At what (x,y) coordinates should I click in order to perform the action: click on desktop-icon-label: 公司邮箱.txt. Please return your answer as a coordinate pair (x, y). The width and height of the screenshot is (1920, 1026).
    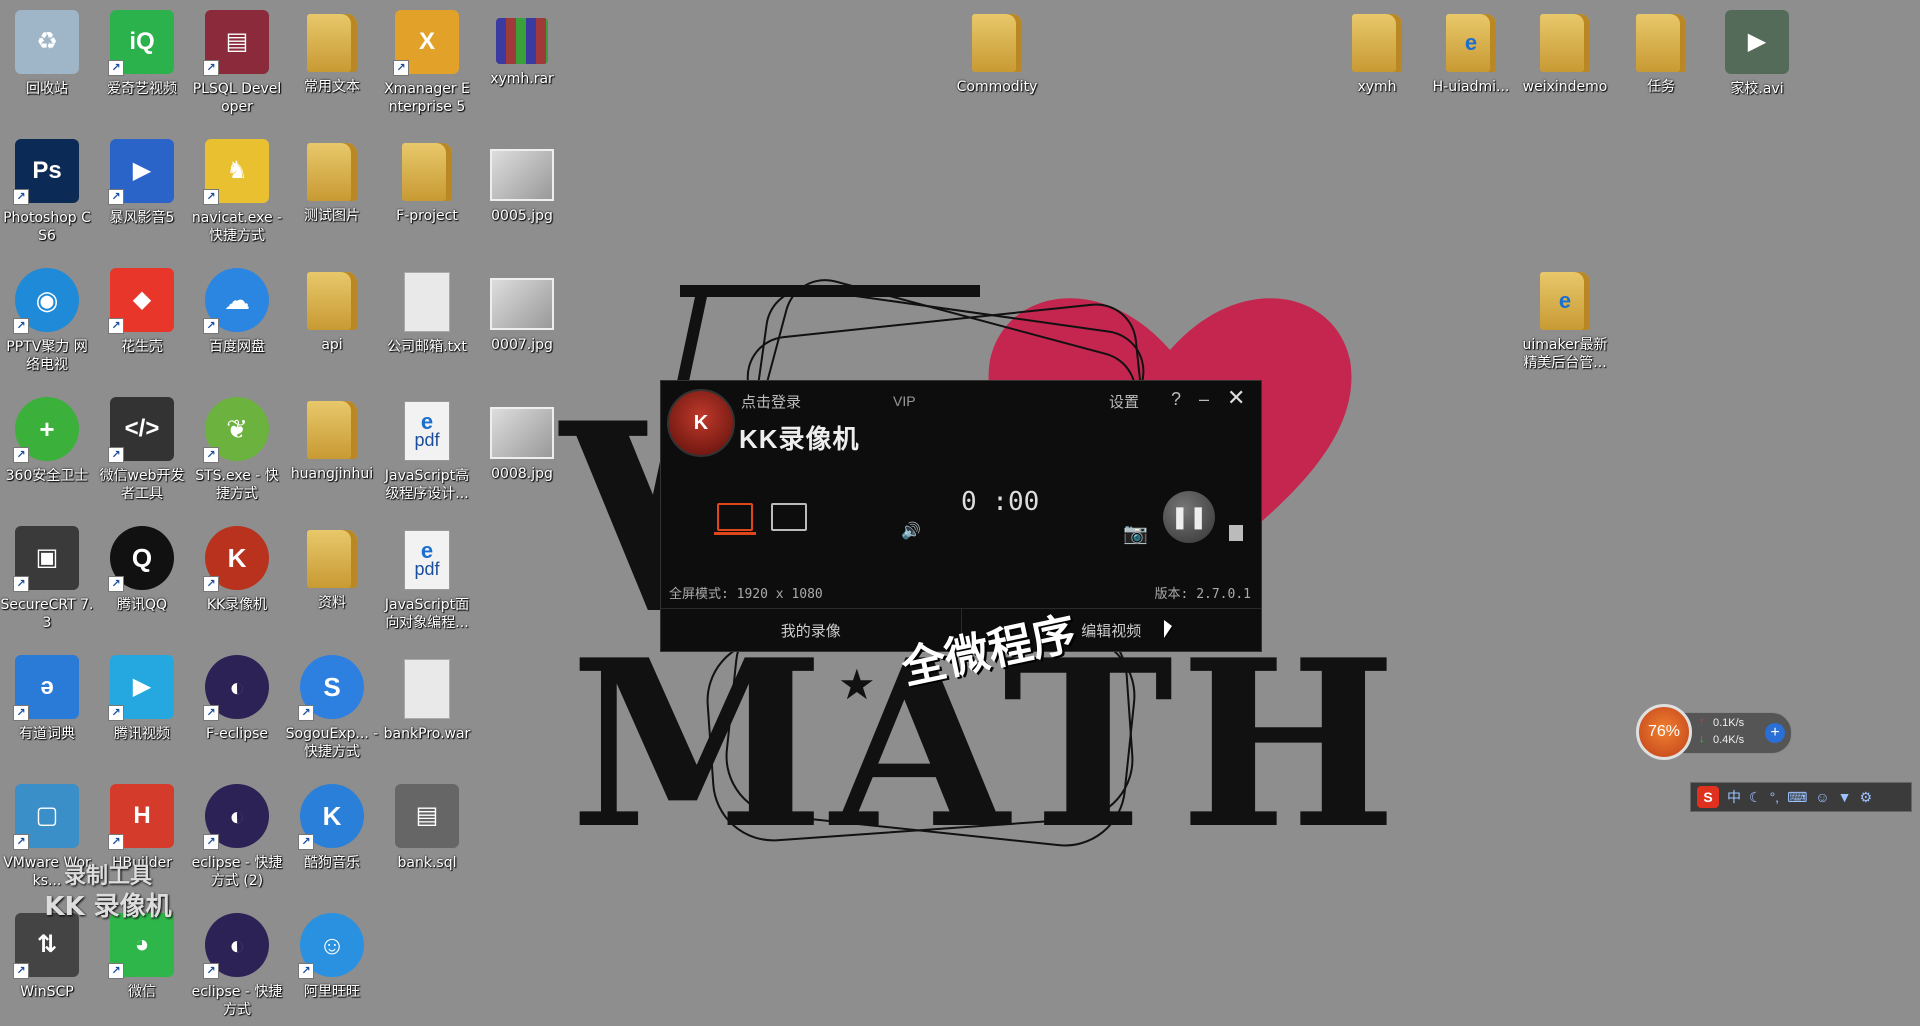
    Looking at the image, I should click on (427, 347).